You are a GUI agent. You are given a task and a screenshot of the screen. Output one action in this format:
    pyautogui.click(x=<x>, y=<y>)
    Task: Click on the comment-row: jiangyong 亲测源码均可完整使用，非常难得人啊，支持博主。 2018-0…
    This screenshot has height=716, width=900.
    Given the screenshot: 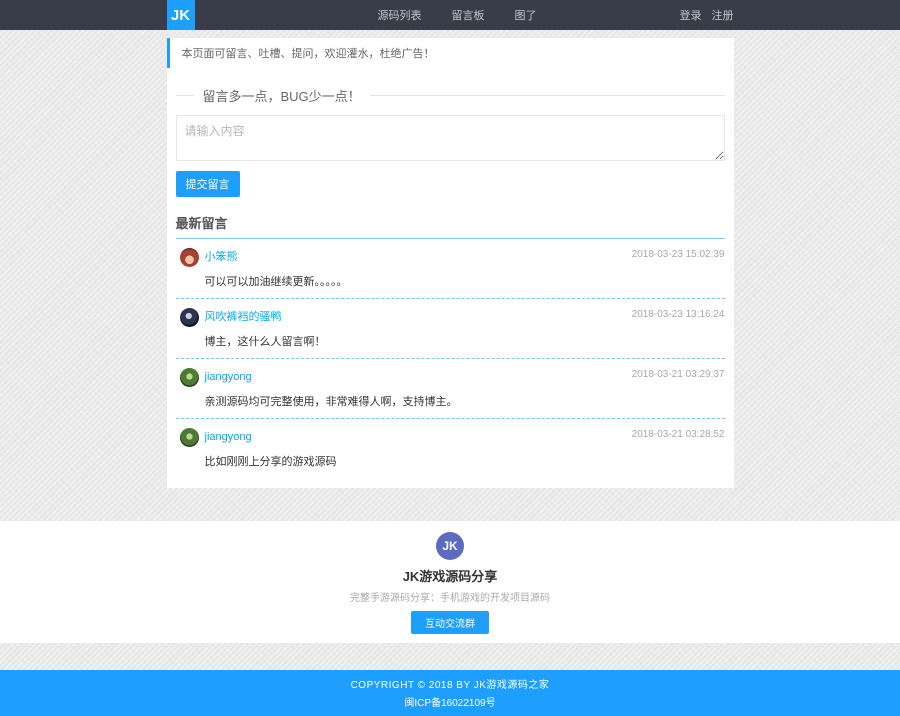 What is the action you would take?
    pyautogui.click(x=450, y=389)
    